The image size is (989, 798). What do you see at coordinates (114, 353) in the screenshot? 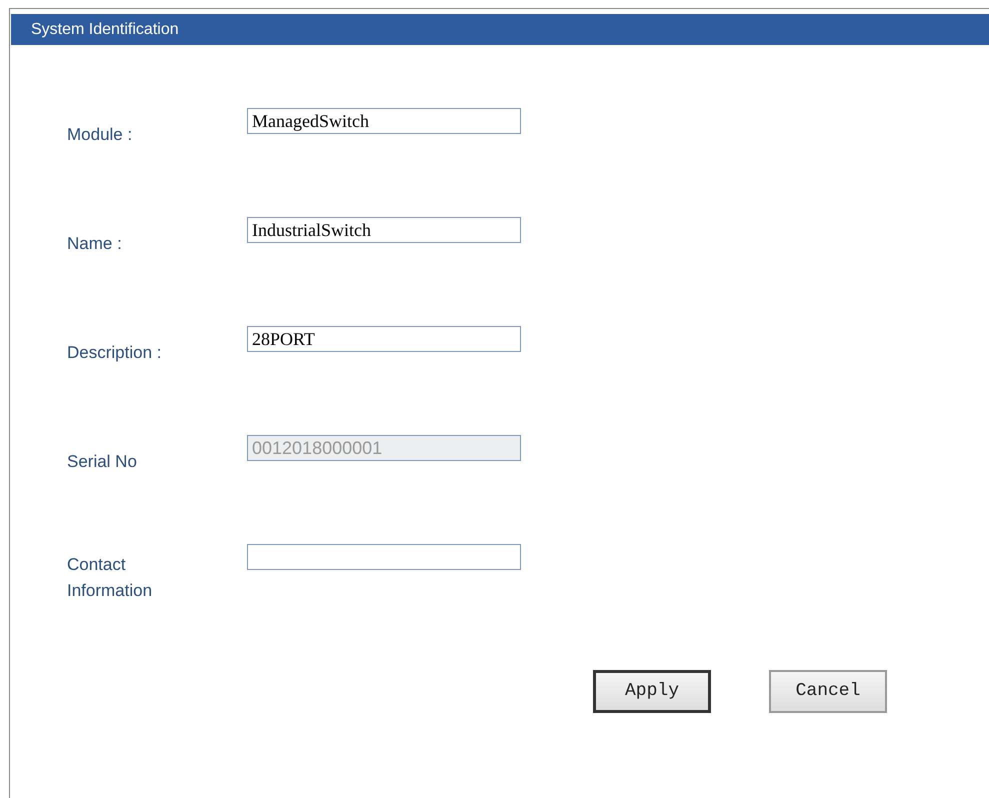
I see `field-label: Description :` at bounding box center [114, 353].